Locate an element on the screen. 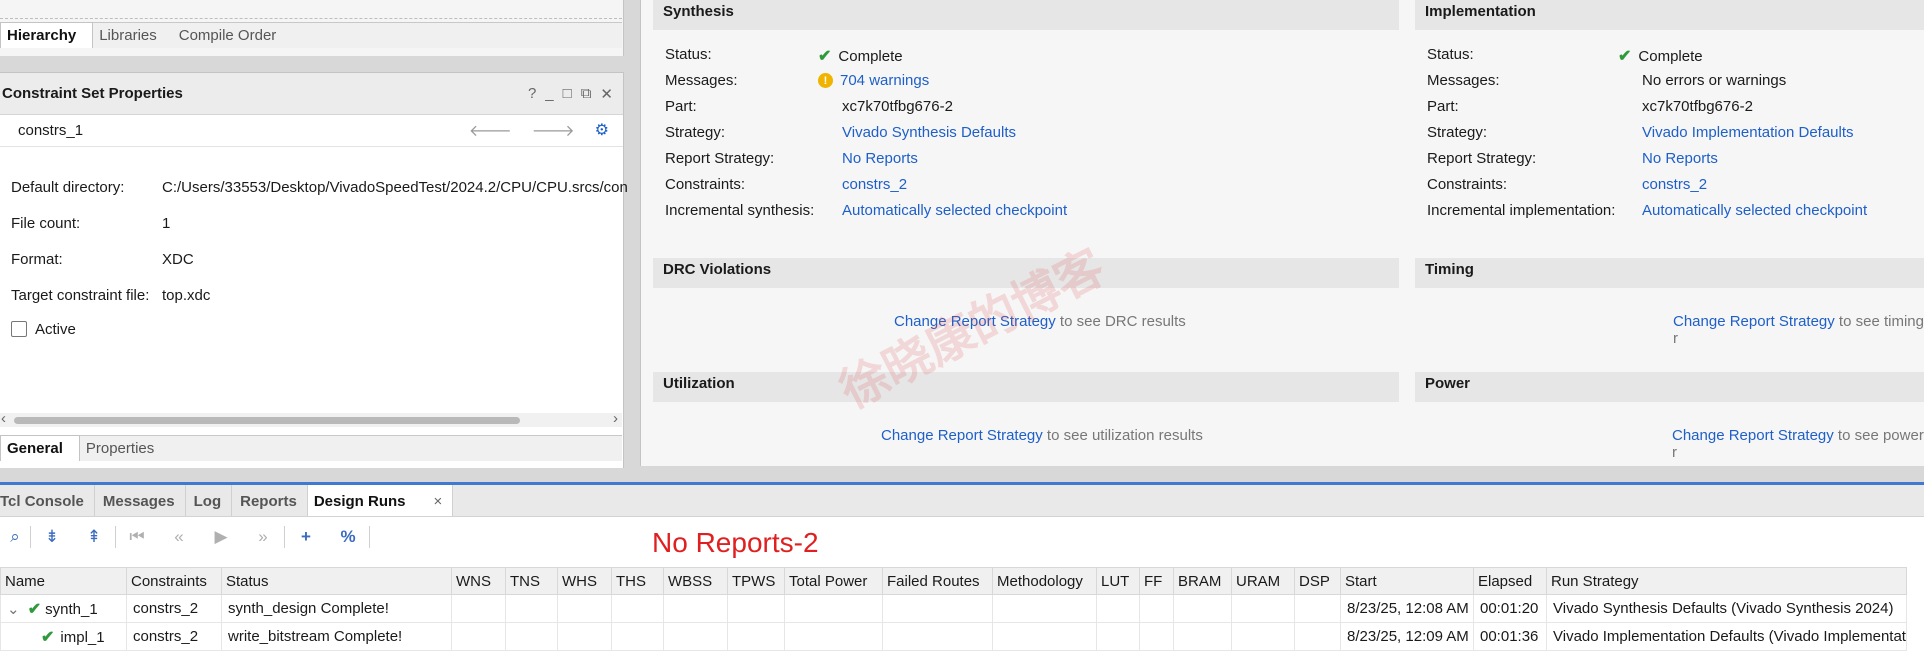  search-icon: ⌕ is located at coordinates (15, 537).